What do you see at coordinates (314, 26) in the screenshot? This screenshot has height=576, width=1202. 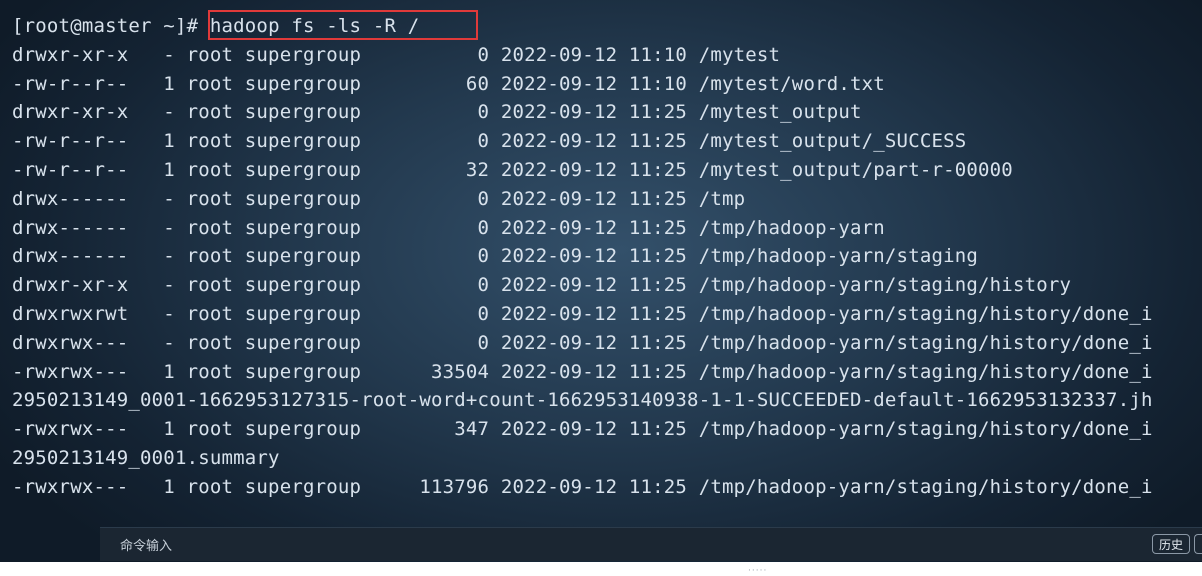 I see `command-text: hadoop fs -ls -R /` at bounding box center [314, 26].